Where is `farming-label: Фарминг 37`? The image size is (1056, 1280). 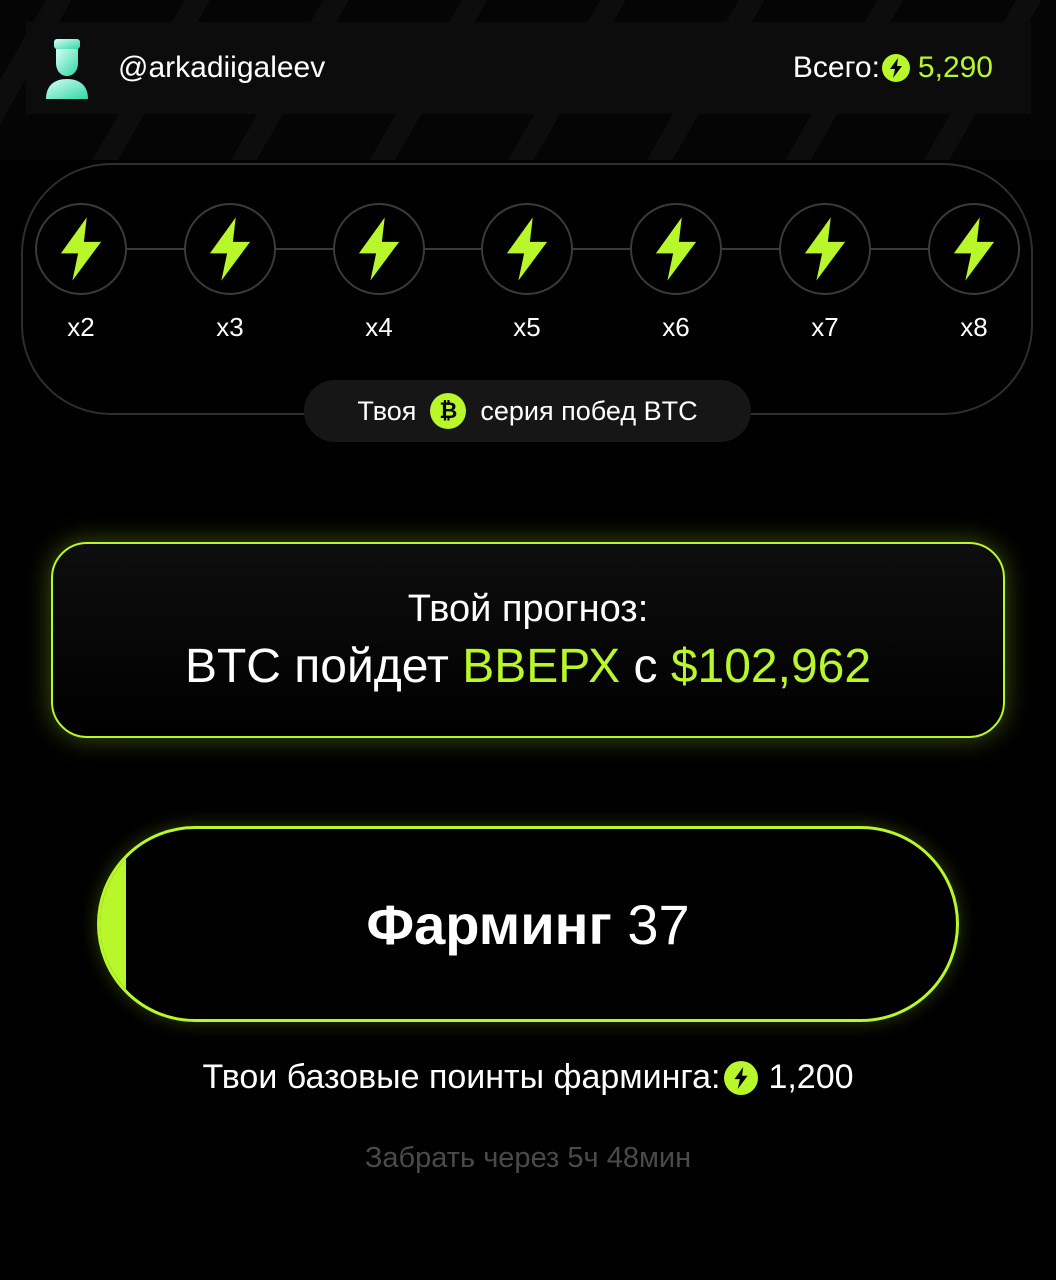 farming-label: Фарминг 37 is located at coordinates (527, 924).